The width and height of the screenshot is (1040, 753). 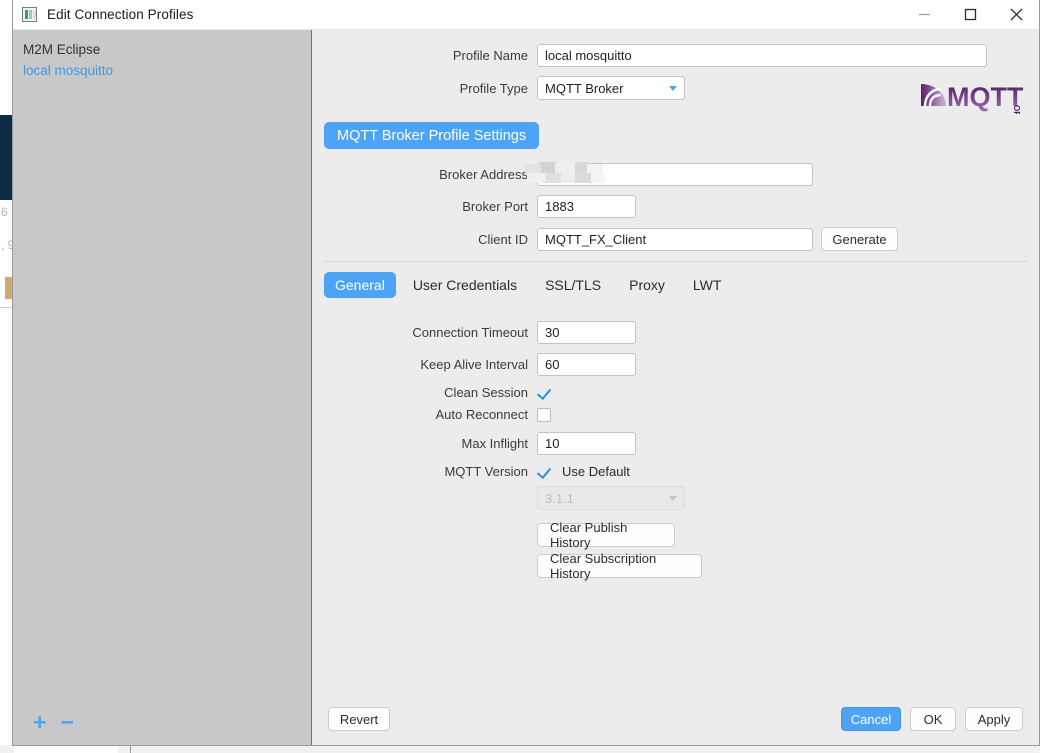 I want to click on mqtt-logo: MQTT ORG, so click(x=971, y=98).